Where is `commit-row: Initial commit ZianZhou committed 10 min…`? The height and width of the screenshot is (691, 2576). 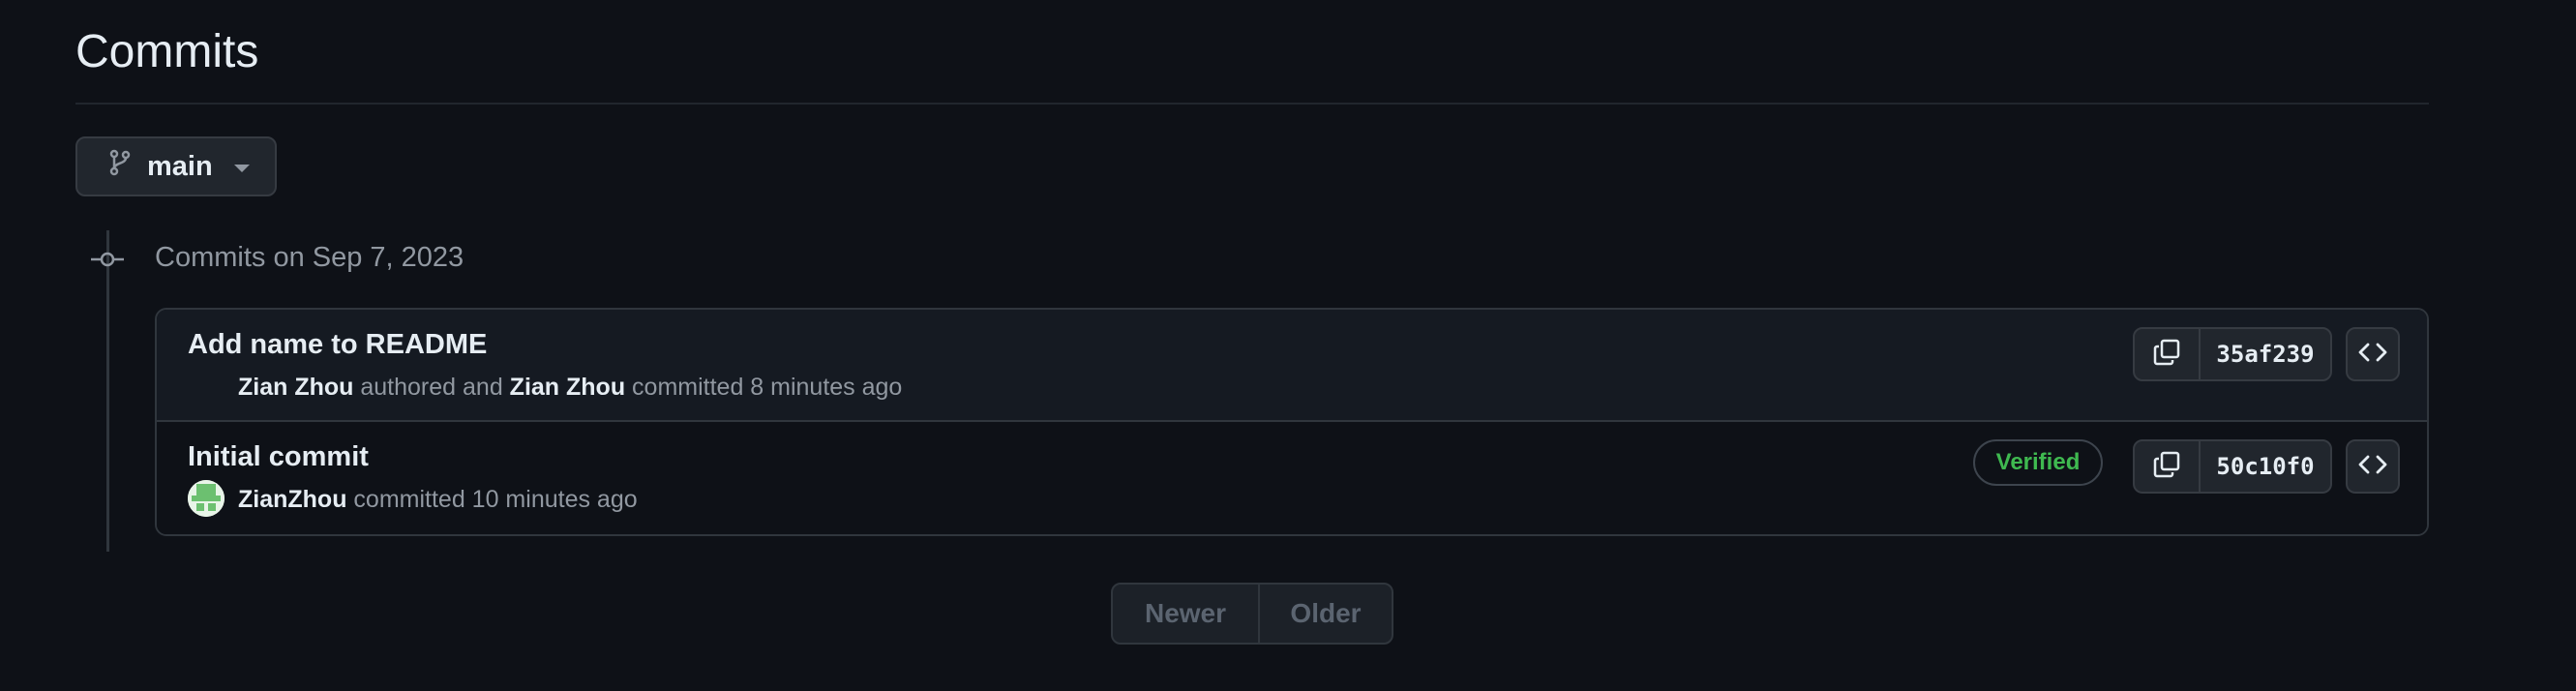
commit-row: Initial commit ZianZhou committed 10 min… is located at coordinates (1292, 478).